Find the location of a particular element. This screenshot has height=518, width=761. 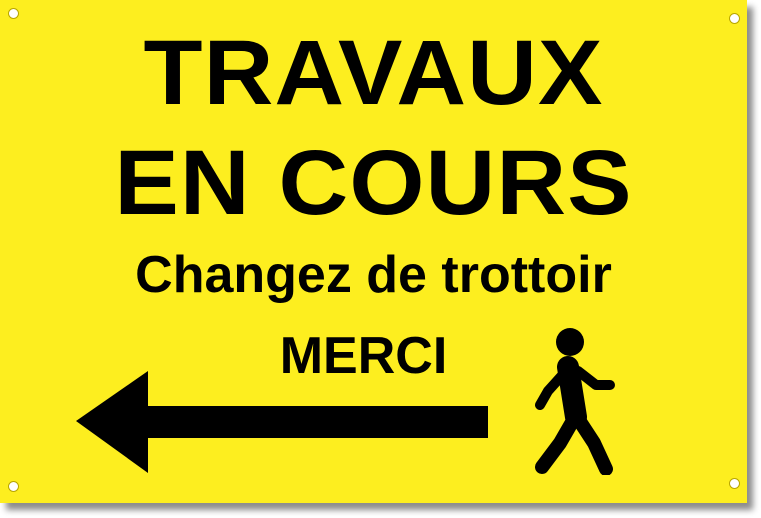

grommet-bottom-left is located at coordinates (13, 486).